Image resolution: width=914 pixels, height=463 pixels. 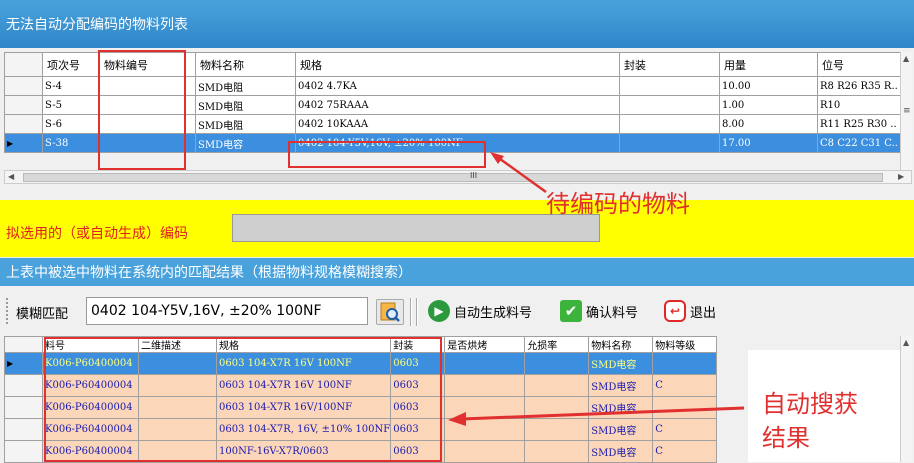 I want to click on table-cell: S-4, so click(x=71, y=86).